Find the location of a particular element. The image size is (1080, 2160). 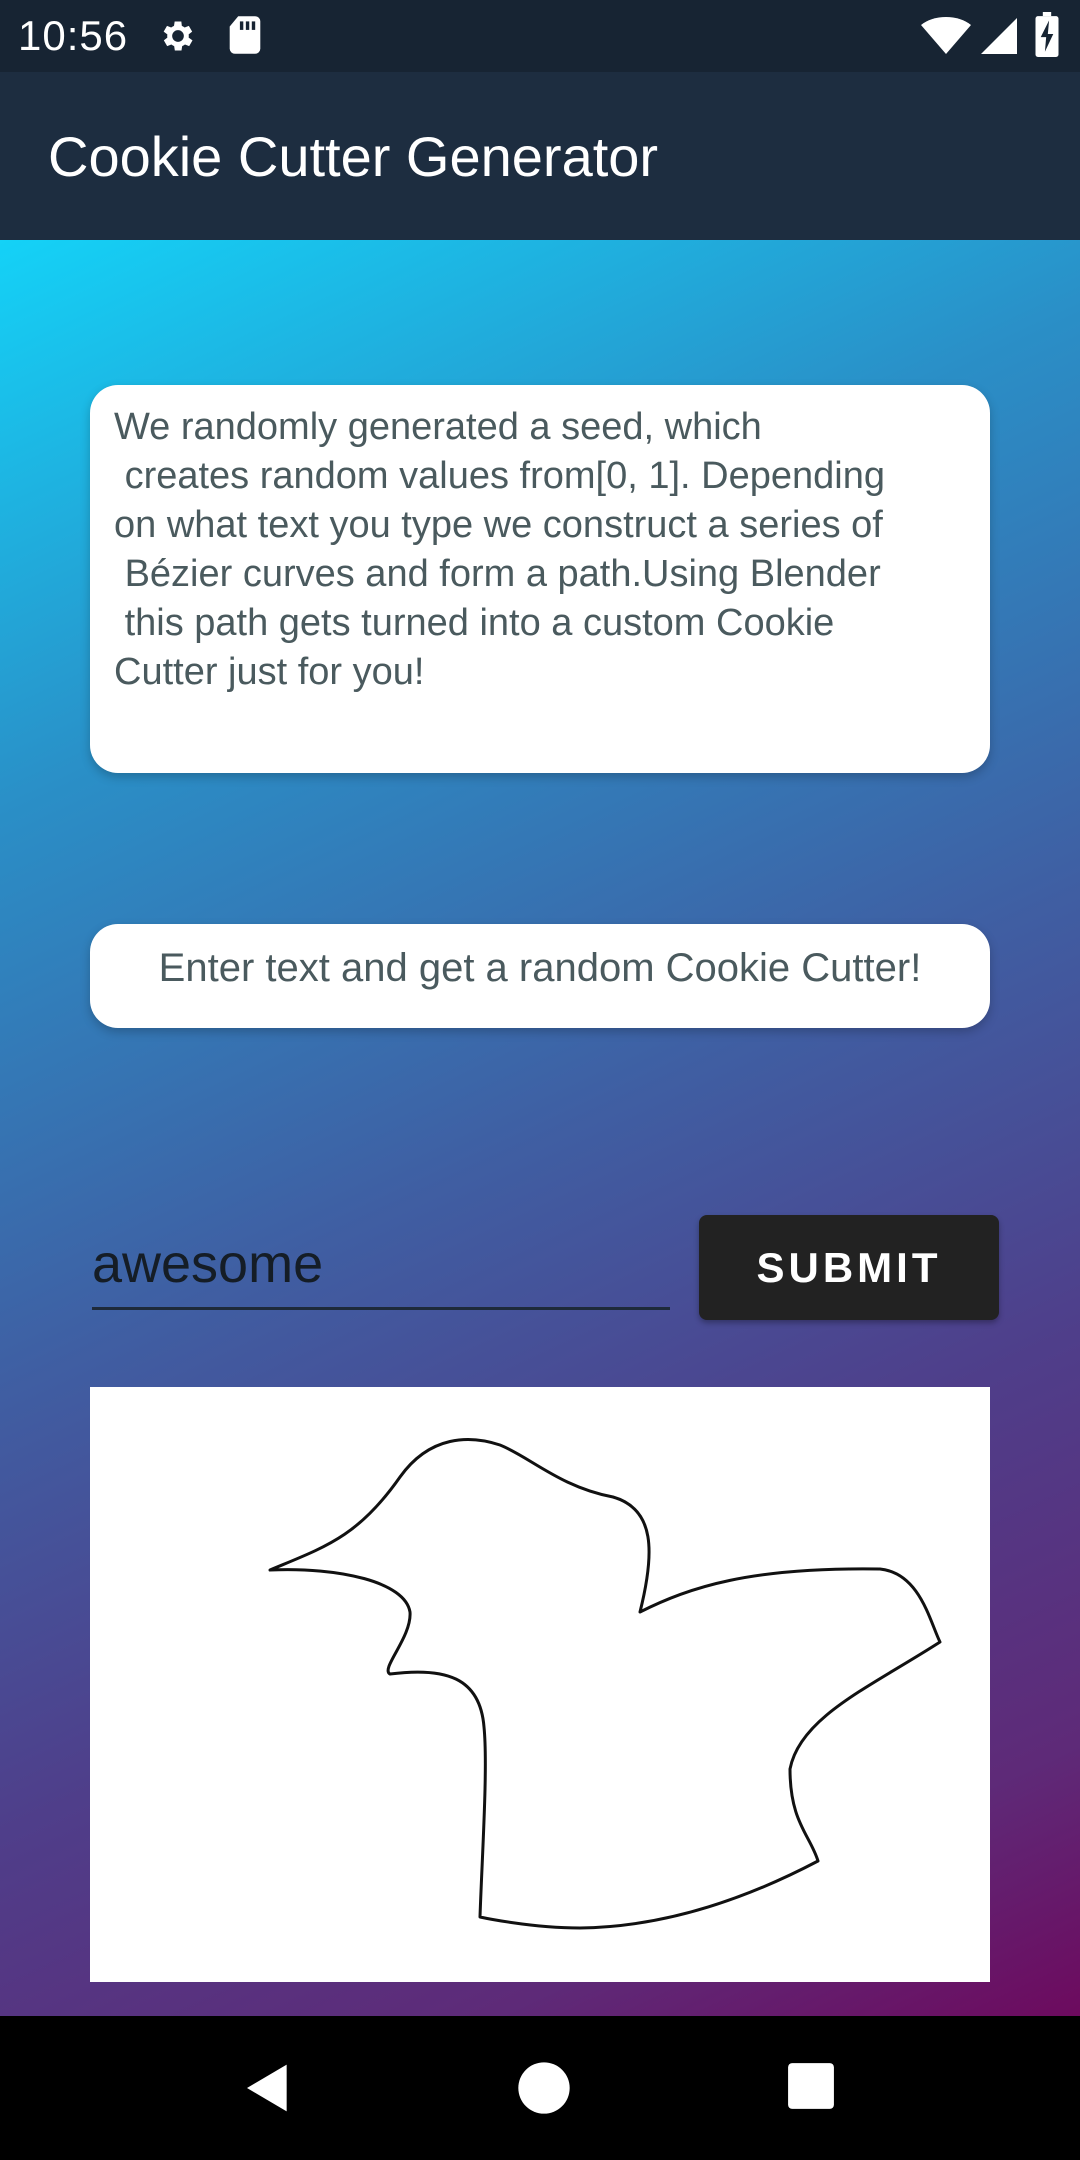

home-icon is located at coordinates (544, 2088).